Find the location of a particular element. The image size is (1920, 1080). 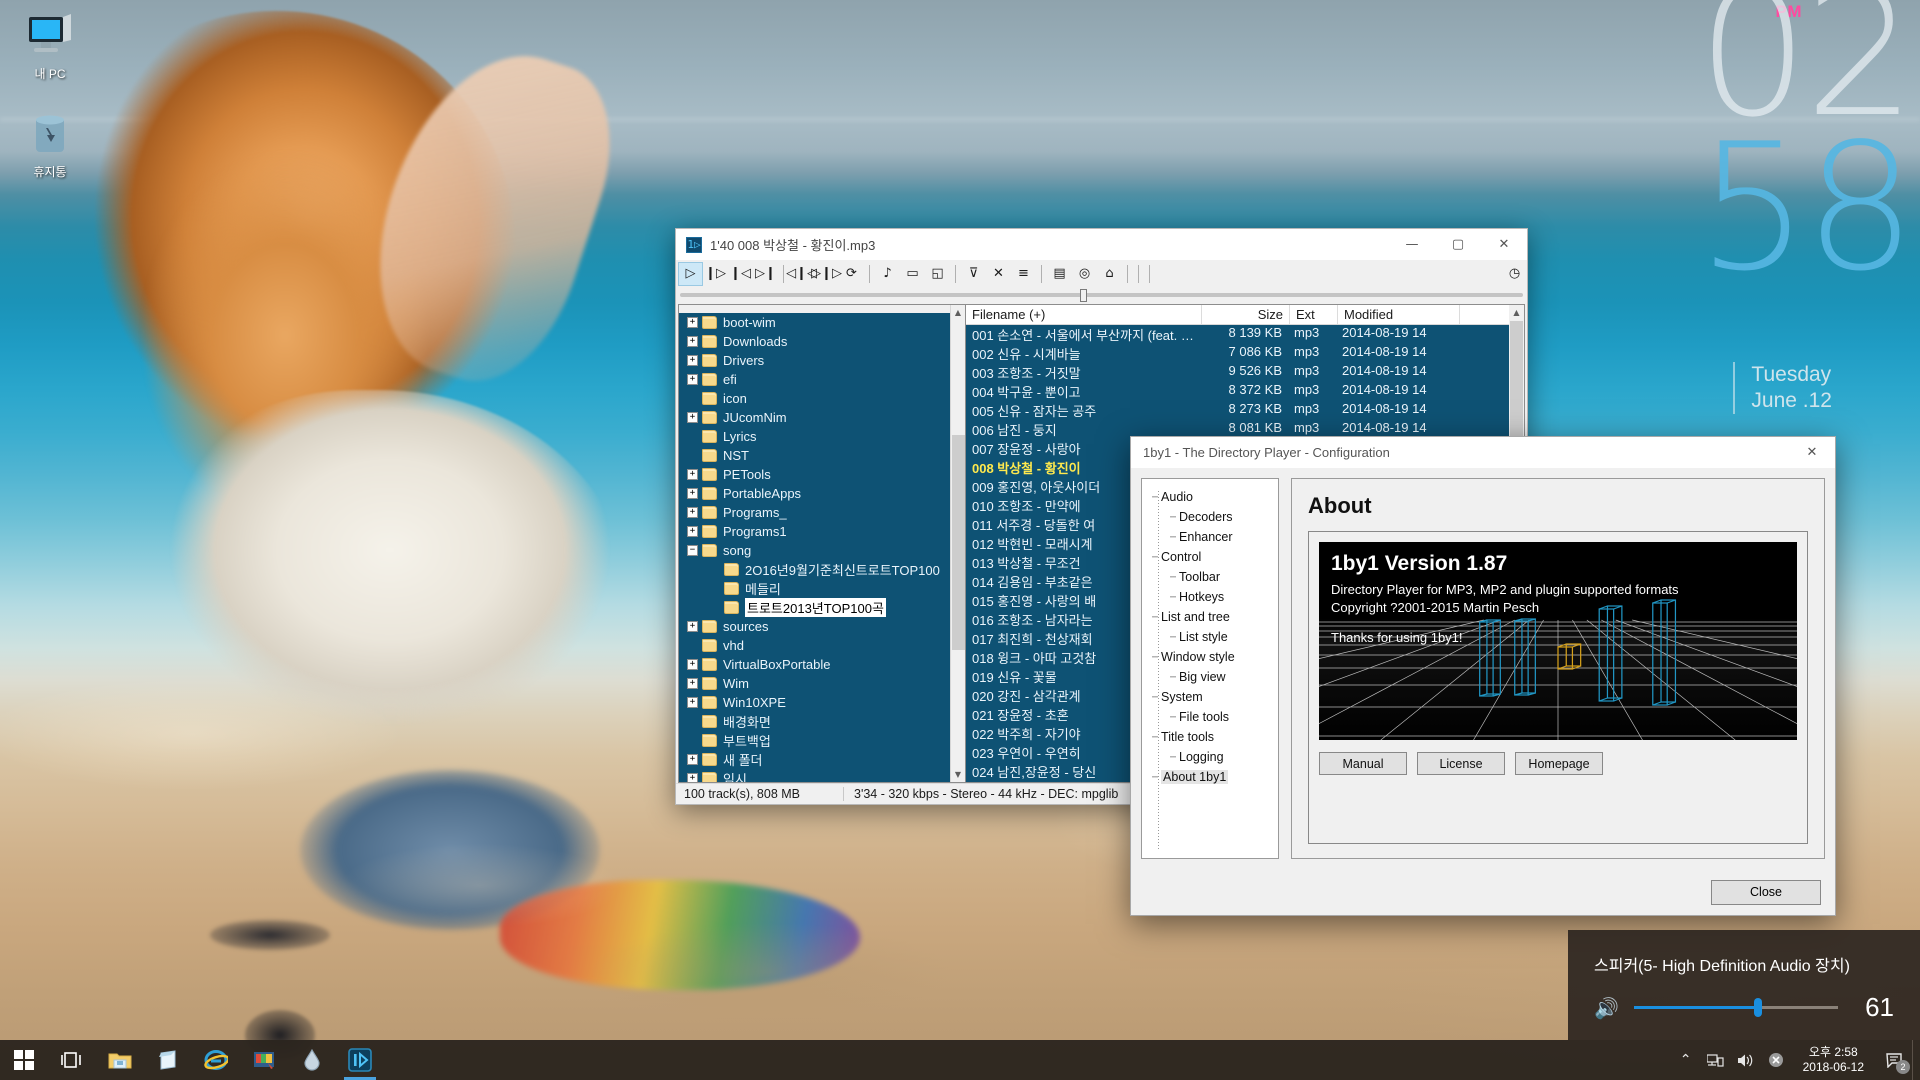

tree-item: + sources is located at coordinates (822, 626).